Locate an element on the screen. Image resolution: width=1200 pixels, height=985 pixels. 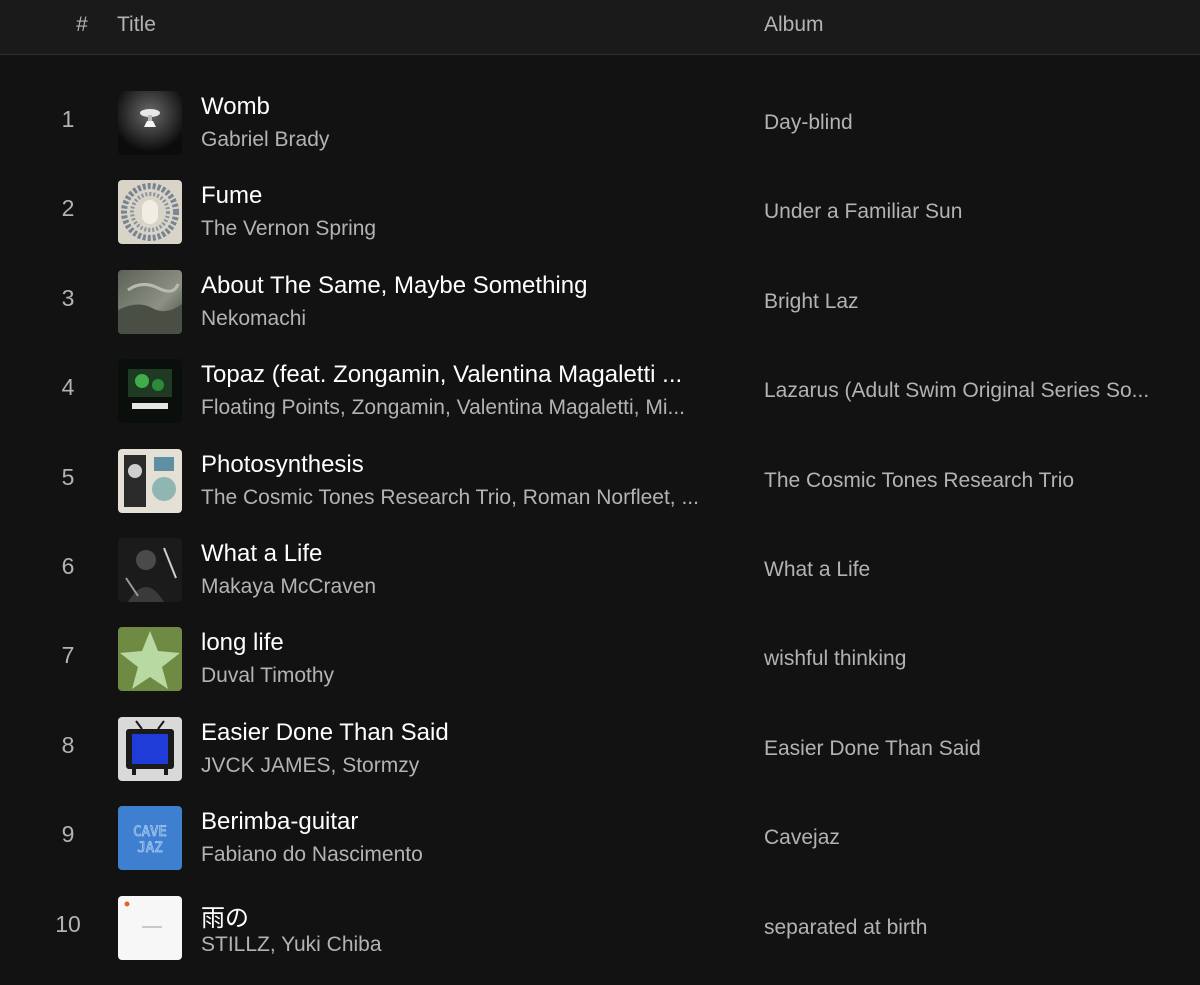
column-header-title: Title is located at coordinates (136, 25).